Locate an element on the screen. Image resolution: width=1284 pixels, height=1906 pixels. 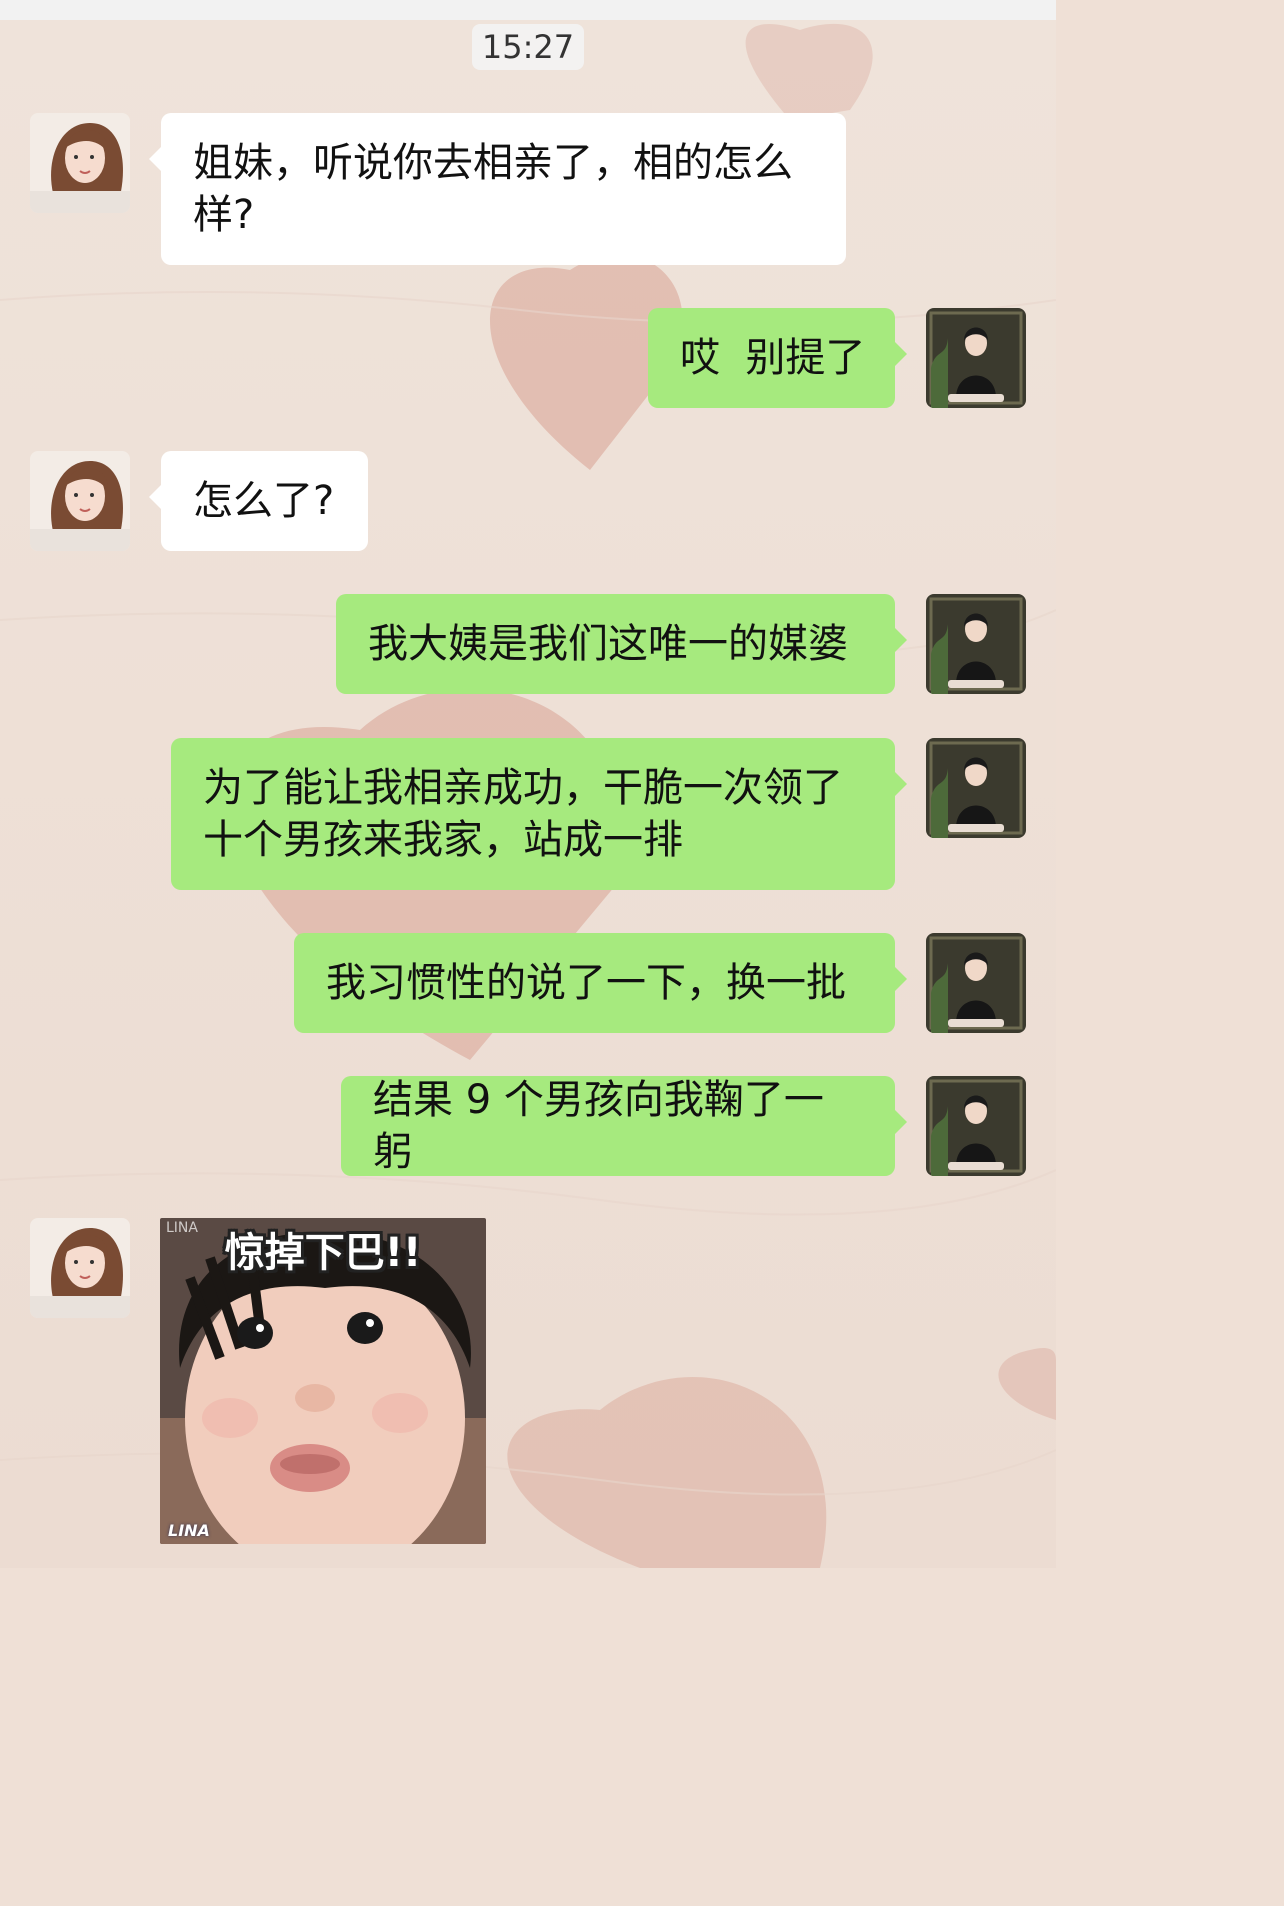
message-bubble-incoming: 怎么了? is located at coordinates (258, 501).